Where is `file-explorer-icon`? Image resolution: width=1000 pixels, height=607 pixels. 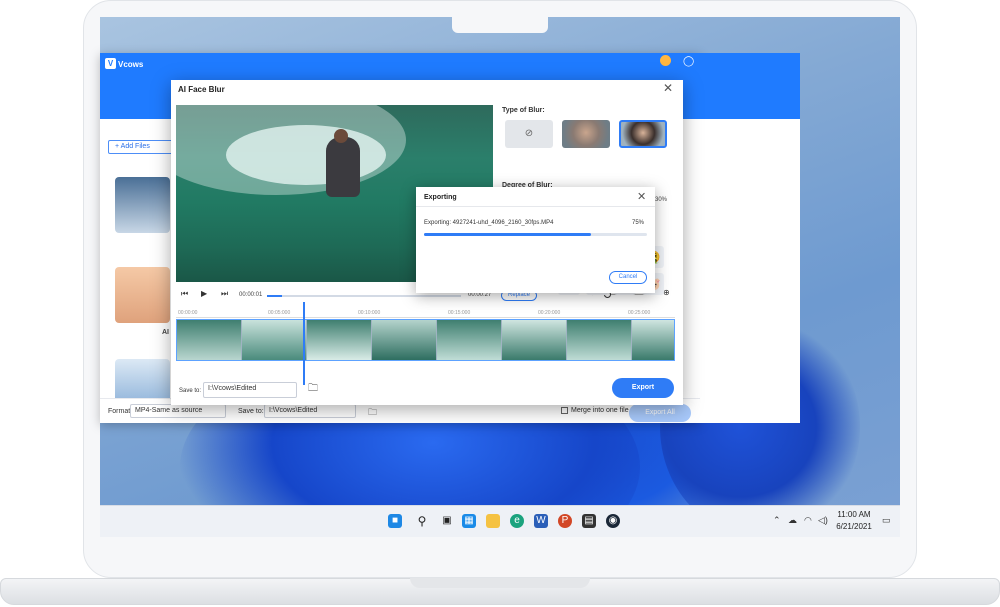
file-explorer-icon is located at coordinates (493, 521).